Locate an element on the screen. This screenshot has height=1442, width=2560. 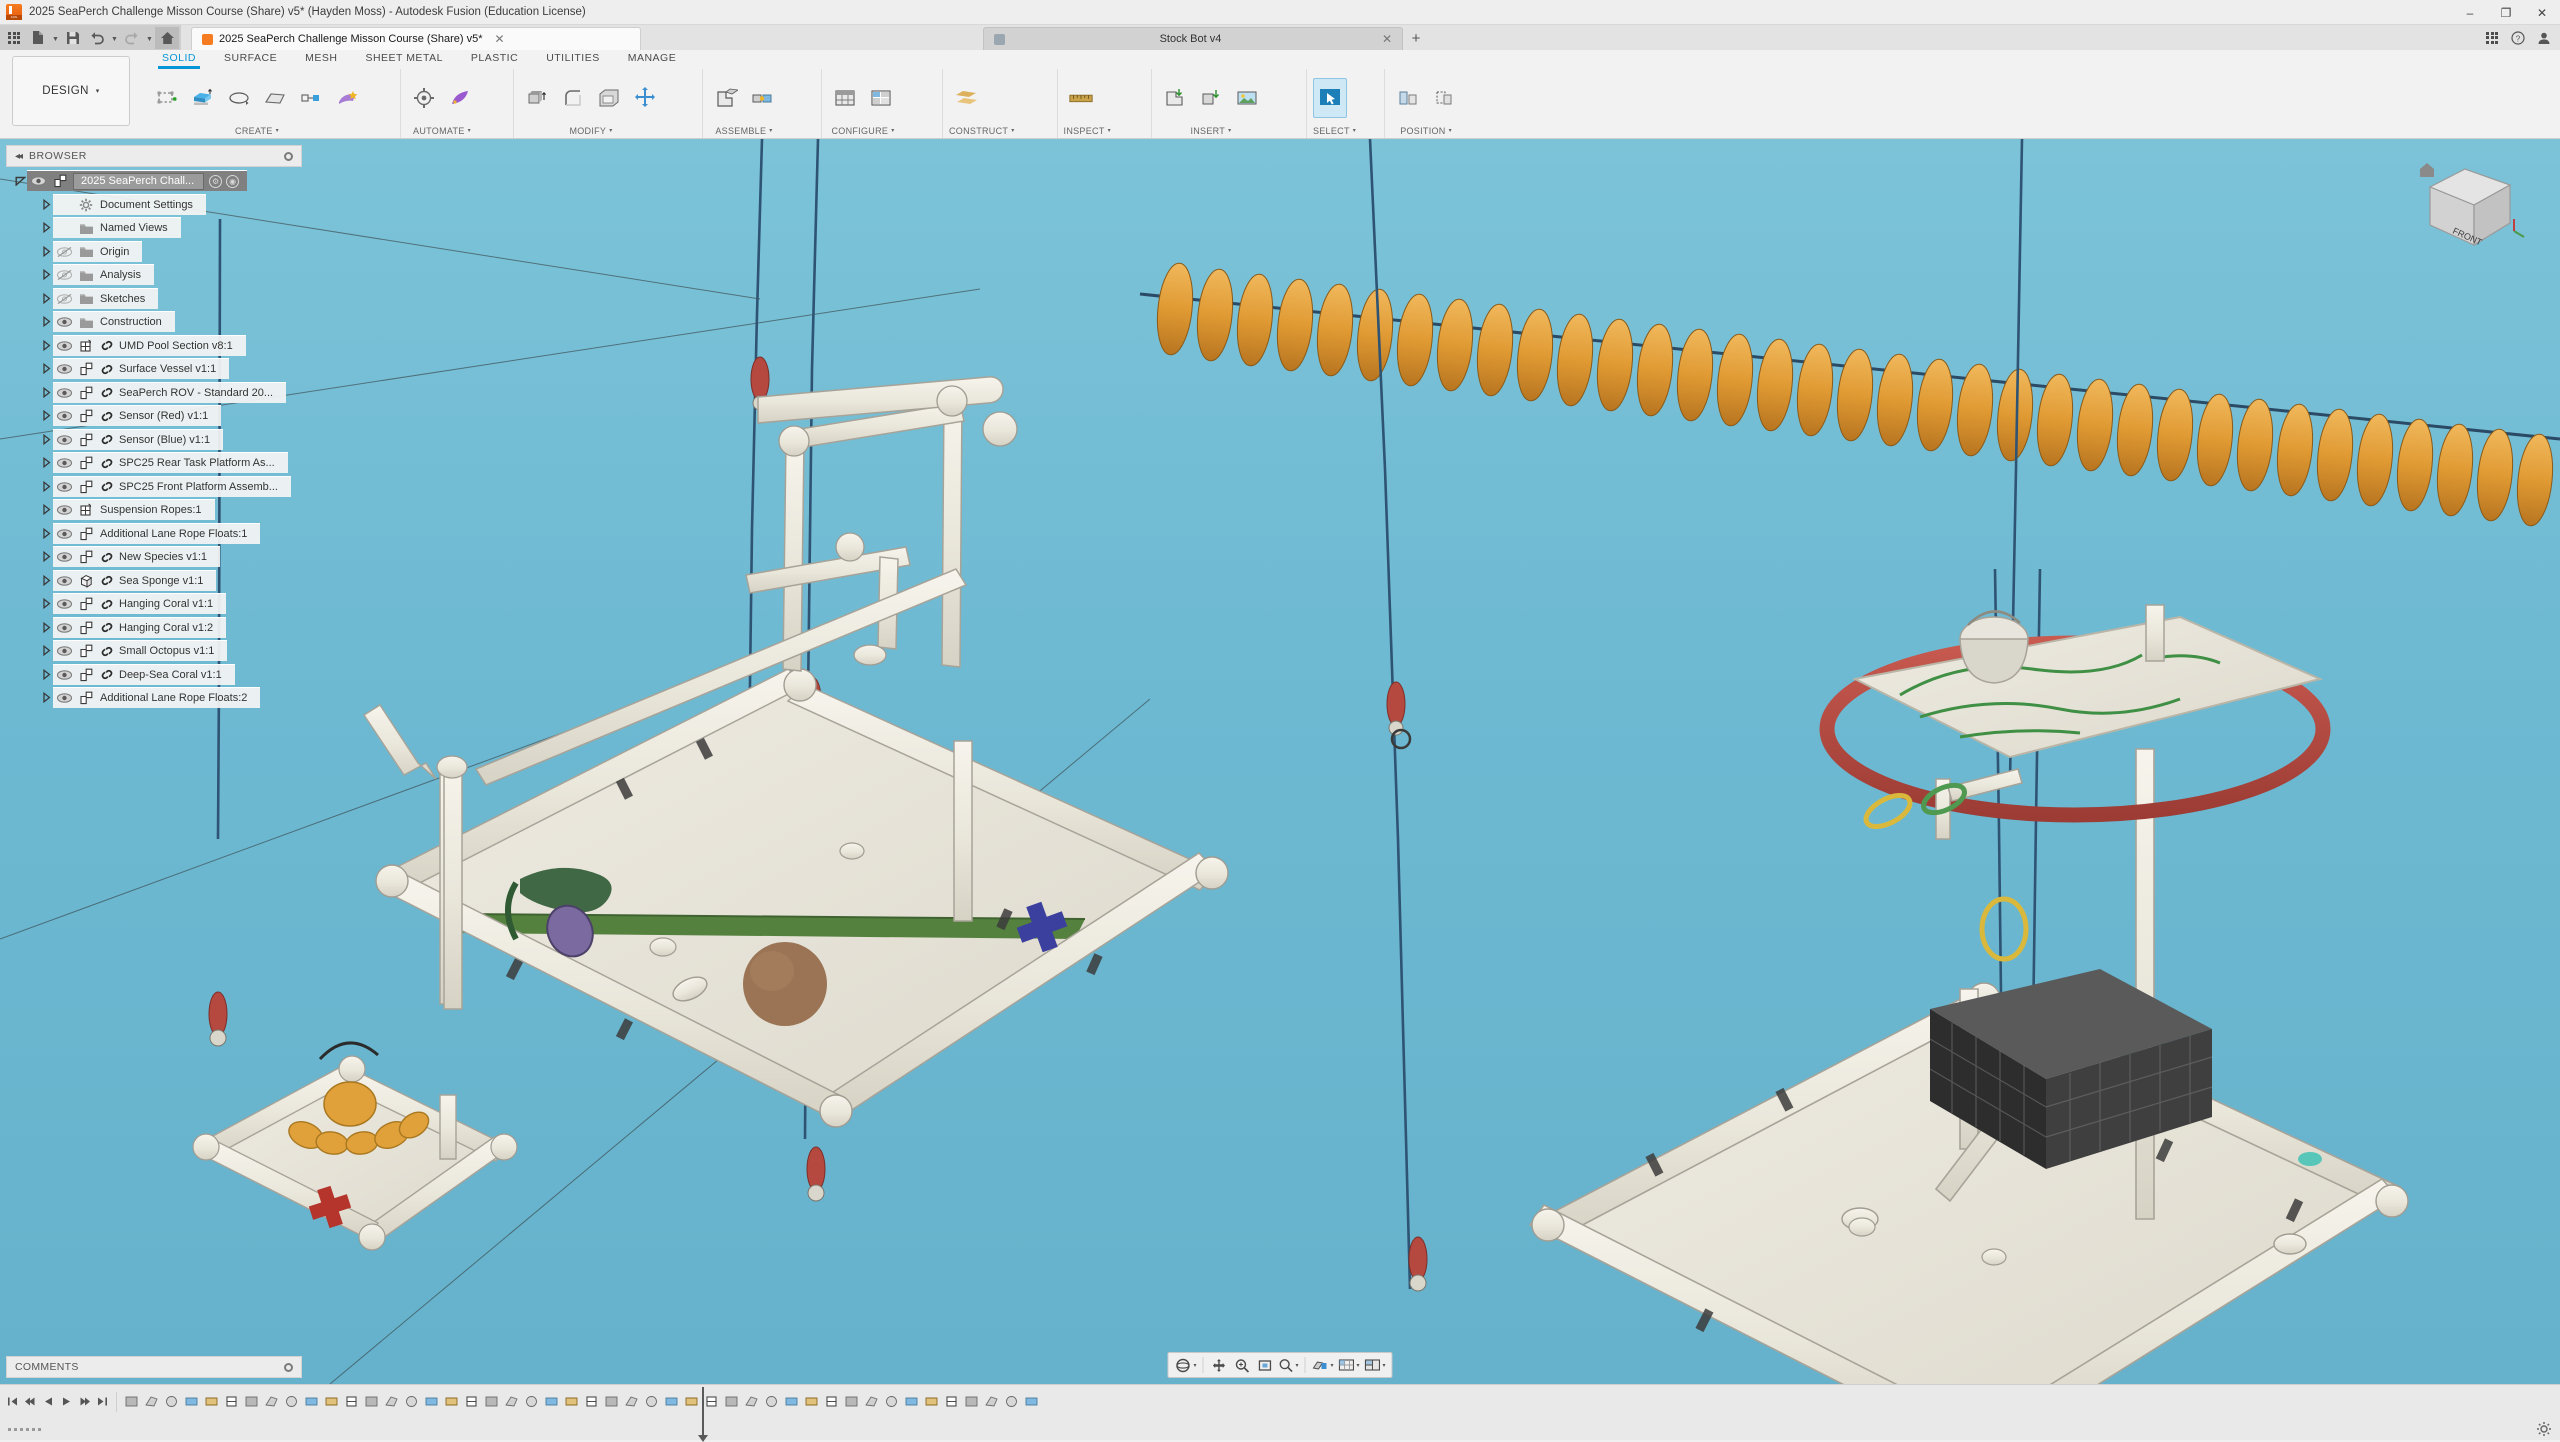
insert-mcmaster-icon is located at coordinates (1211, 98).